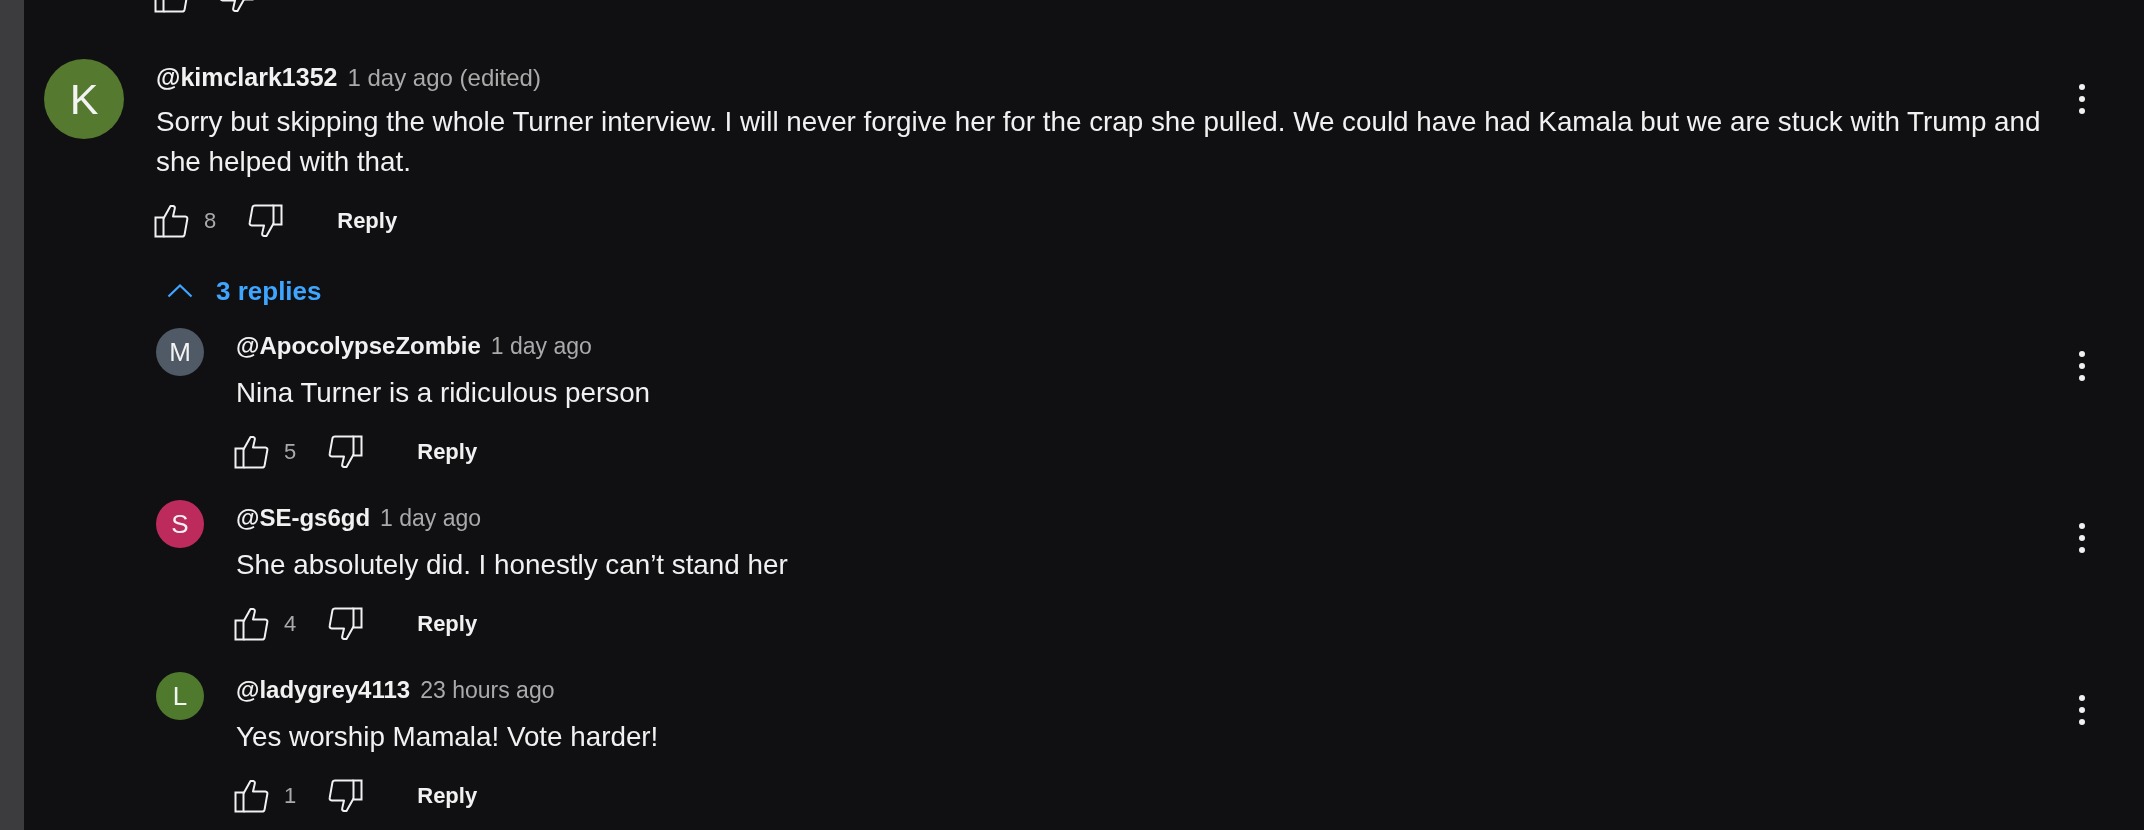 The height and width of the screenshot is (830, 2144). I want to click on comment-text: Sorry but skipping the whole Turner interview. I will never forgive her for the crap she pulled. We could have had Kamala but we are stuck with Trump and she helped with that., so click(1099, 142).